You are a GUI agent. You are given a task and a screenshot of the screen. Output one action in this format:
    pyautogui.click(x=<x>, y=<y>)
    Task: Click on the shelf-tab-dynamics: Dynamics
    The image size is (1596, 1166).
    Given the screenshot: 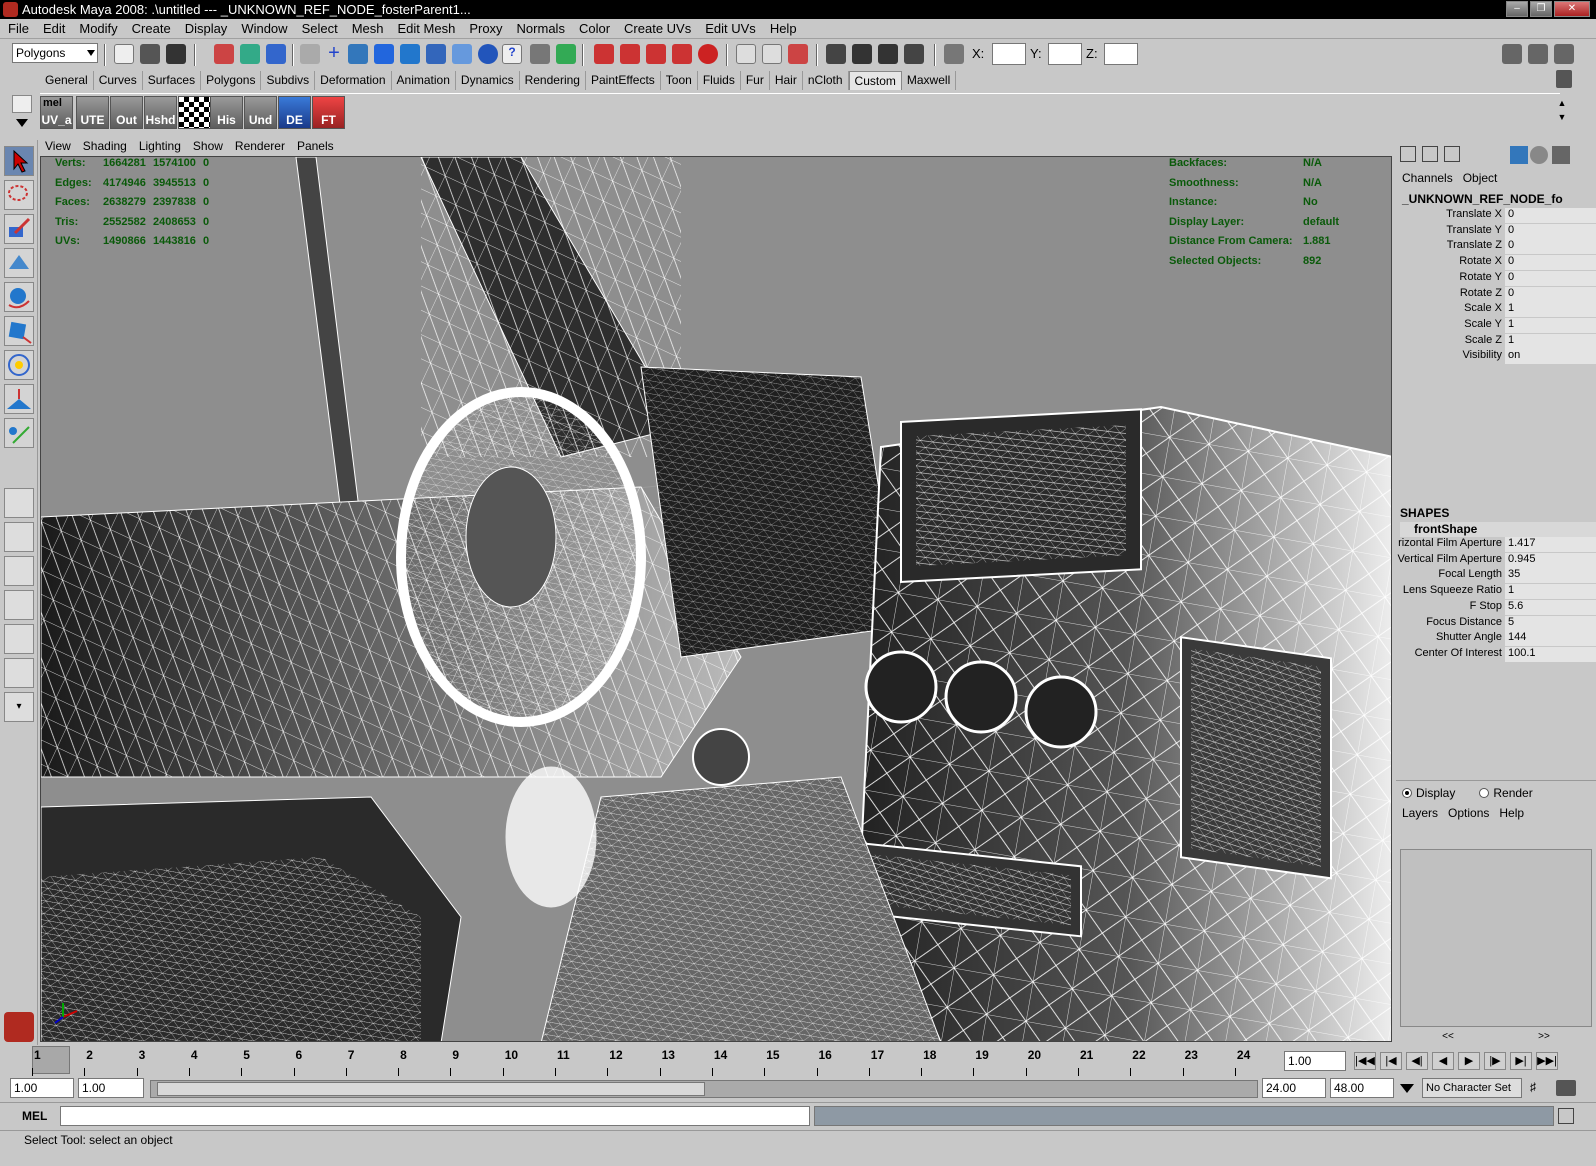 What is the action you would take?
    pyautogui.click(x=488, y=80)
    